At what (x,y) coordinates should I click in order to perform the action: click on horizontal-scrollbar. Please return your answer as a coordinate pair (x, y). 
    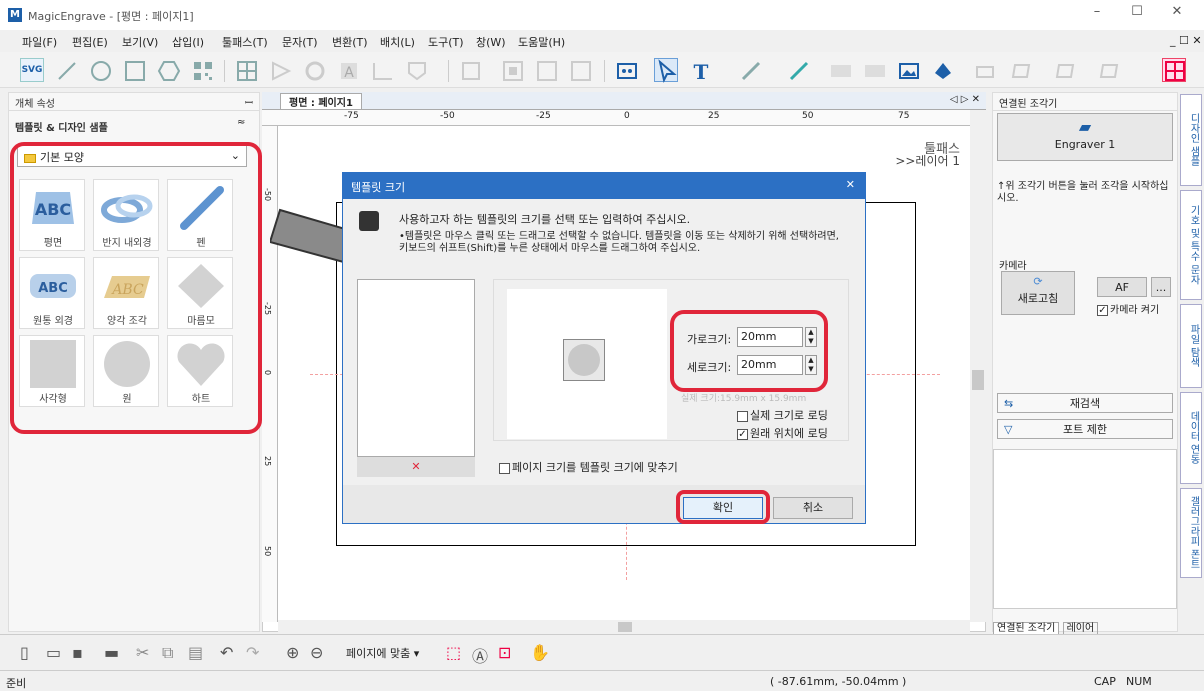
    Looking at the image, I should click on (624, 627).